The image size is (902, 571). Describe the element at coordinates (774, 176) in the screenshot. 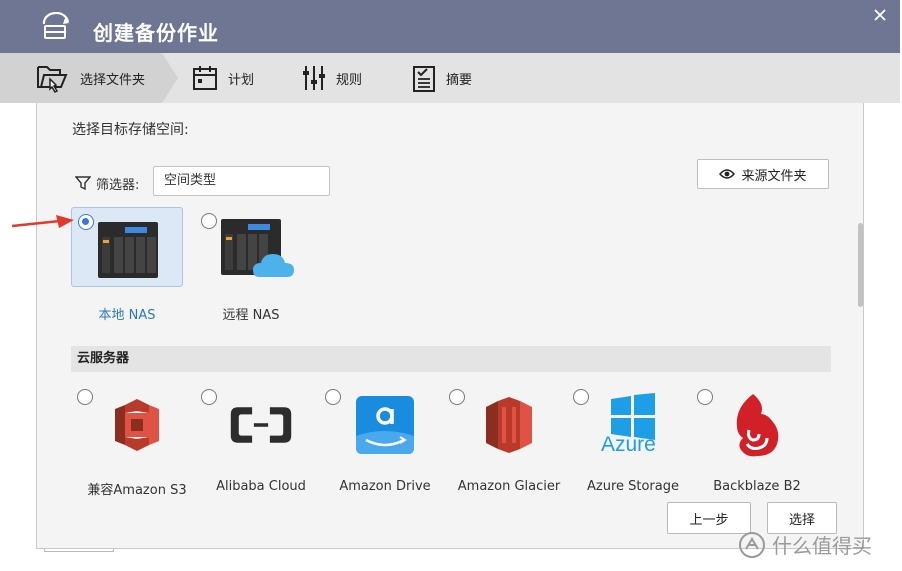

I see `source-folder-label: 来源文件夹` at that location.